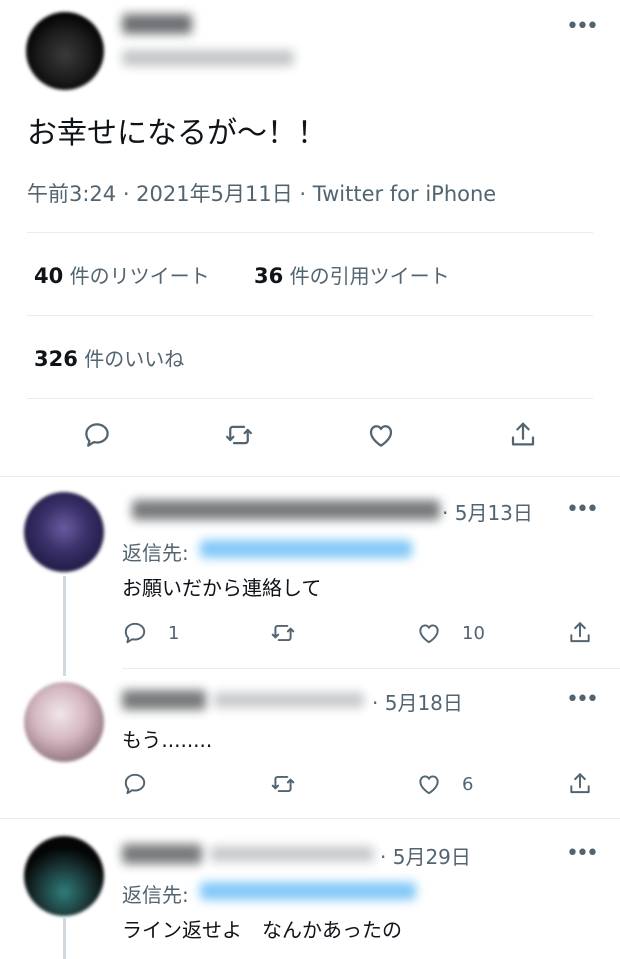 This screenshot has height=959, width=620. What do you see at coordinates (444, 784) in the screenshot?
I see `like-button: 6` at bounding box center [444, 784].